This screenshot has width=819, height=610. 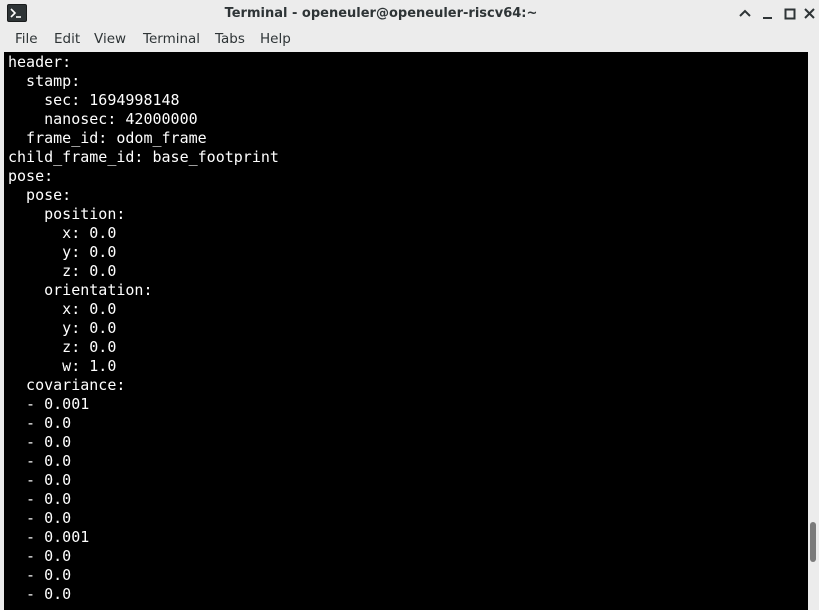 What do you see at coordinates (110, 40) in the screenshot?
I see `menu-view: View` at bounding box center [110, 40].